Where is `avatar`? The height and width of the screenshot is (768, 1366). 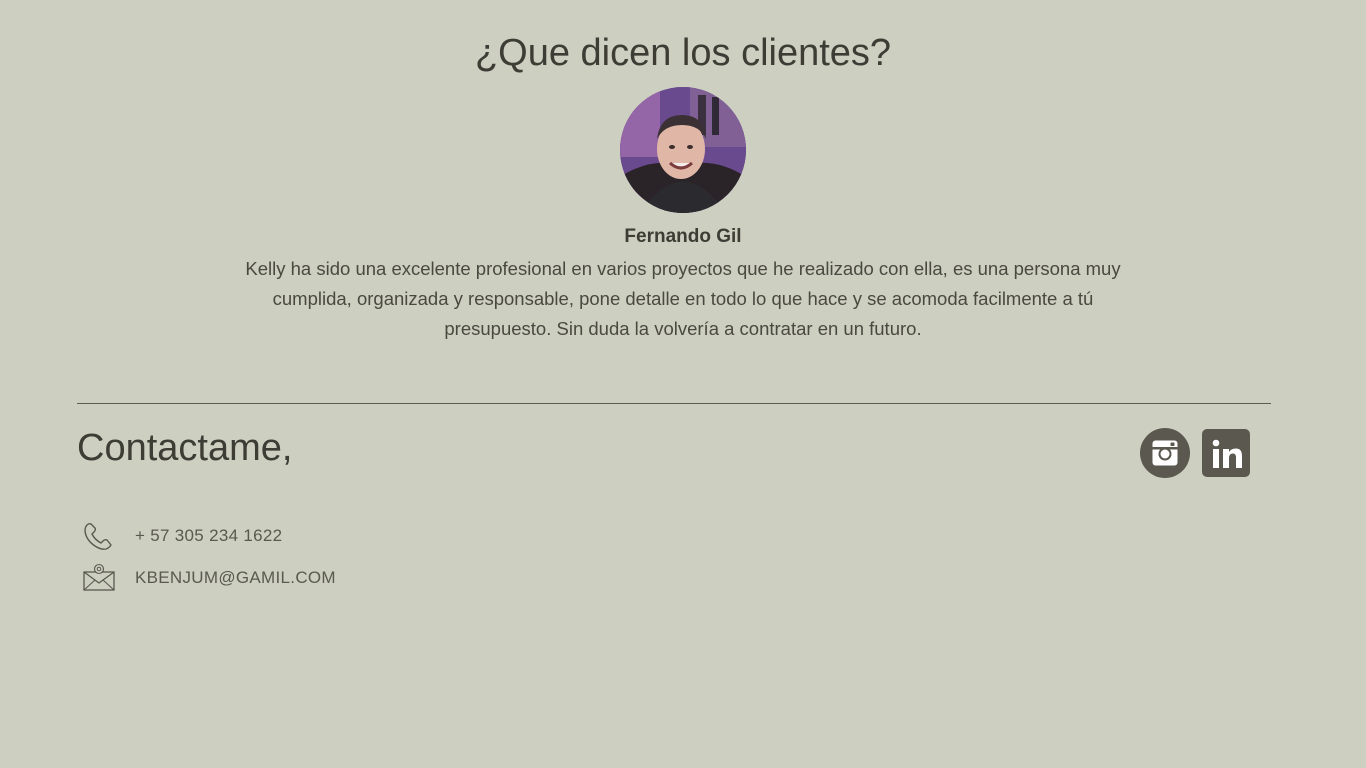
avatar is located at coordinates (683, 150).